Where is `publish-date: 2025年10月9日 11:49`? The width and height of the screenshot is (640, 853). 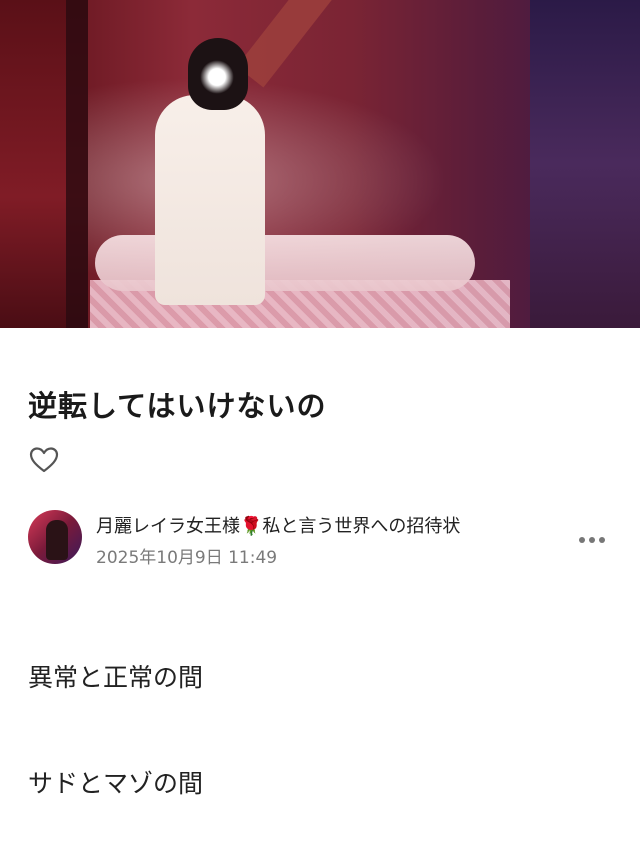
publish-date: 2025年10月9日 11:49 is located at coordinates (187, 558).